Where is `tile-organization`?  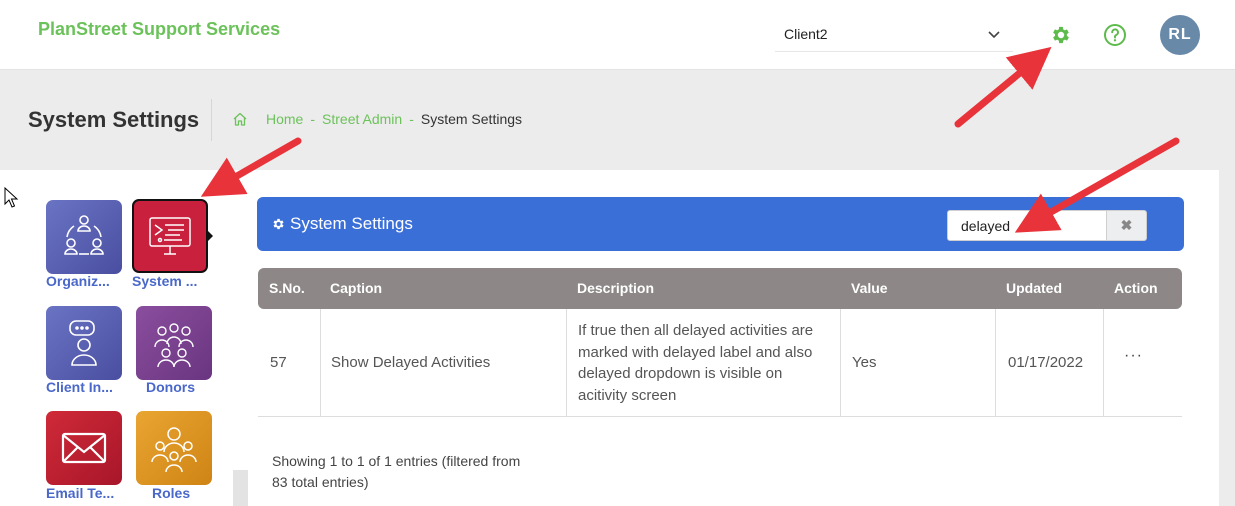 tile-organization is located at coordinates (84, 237).